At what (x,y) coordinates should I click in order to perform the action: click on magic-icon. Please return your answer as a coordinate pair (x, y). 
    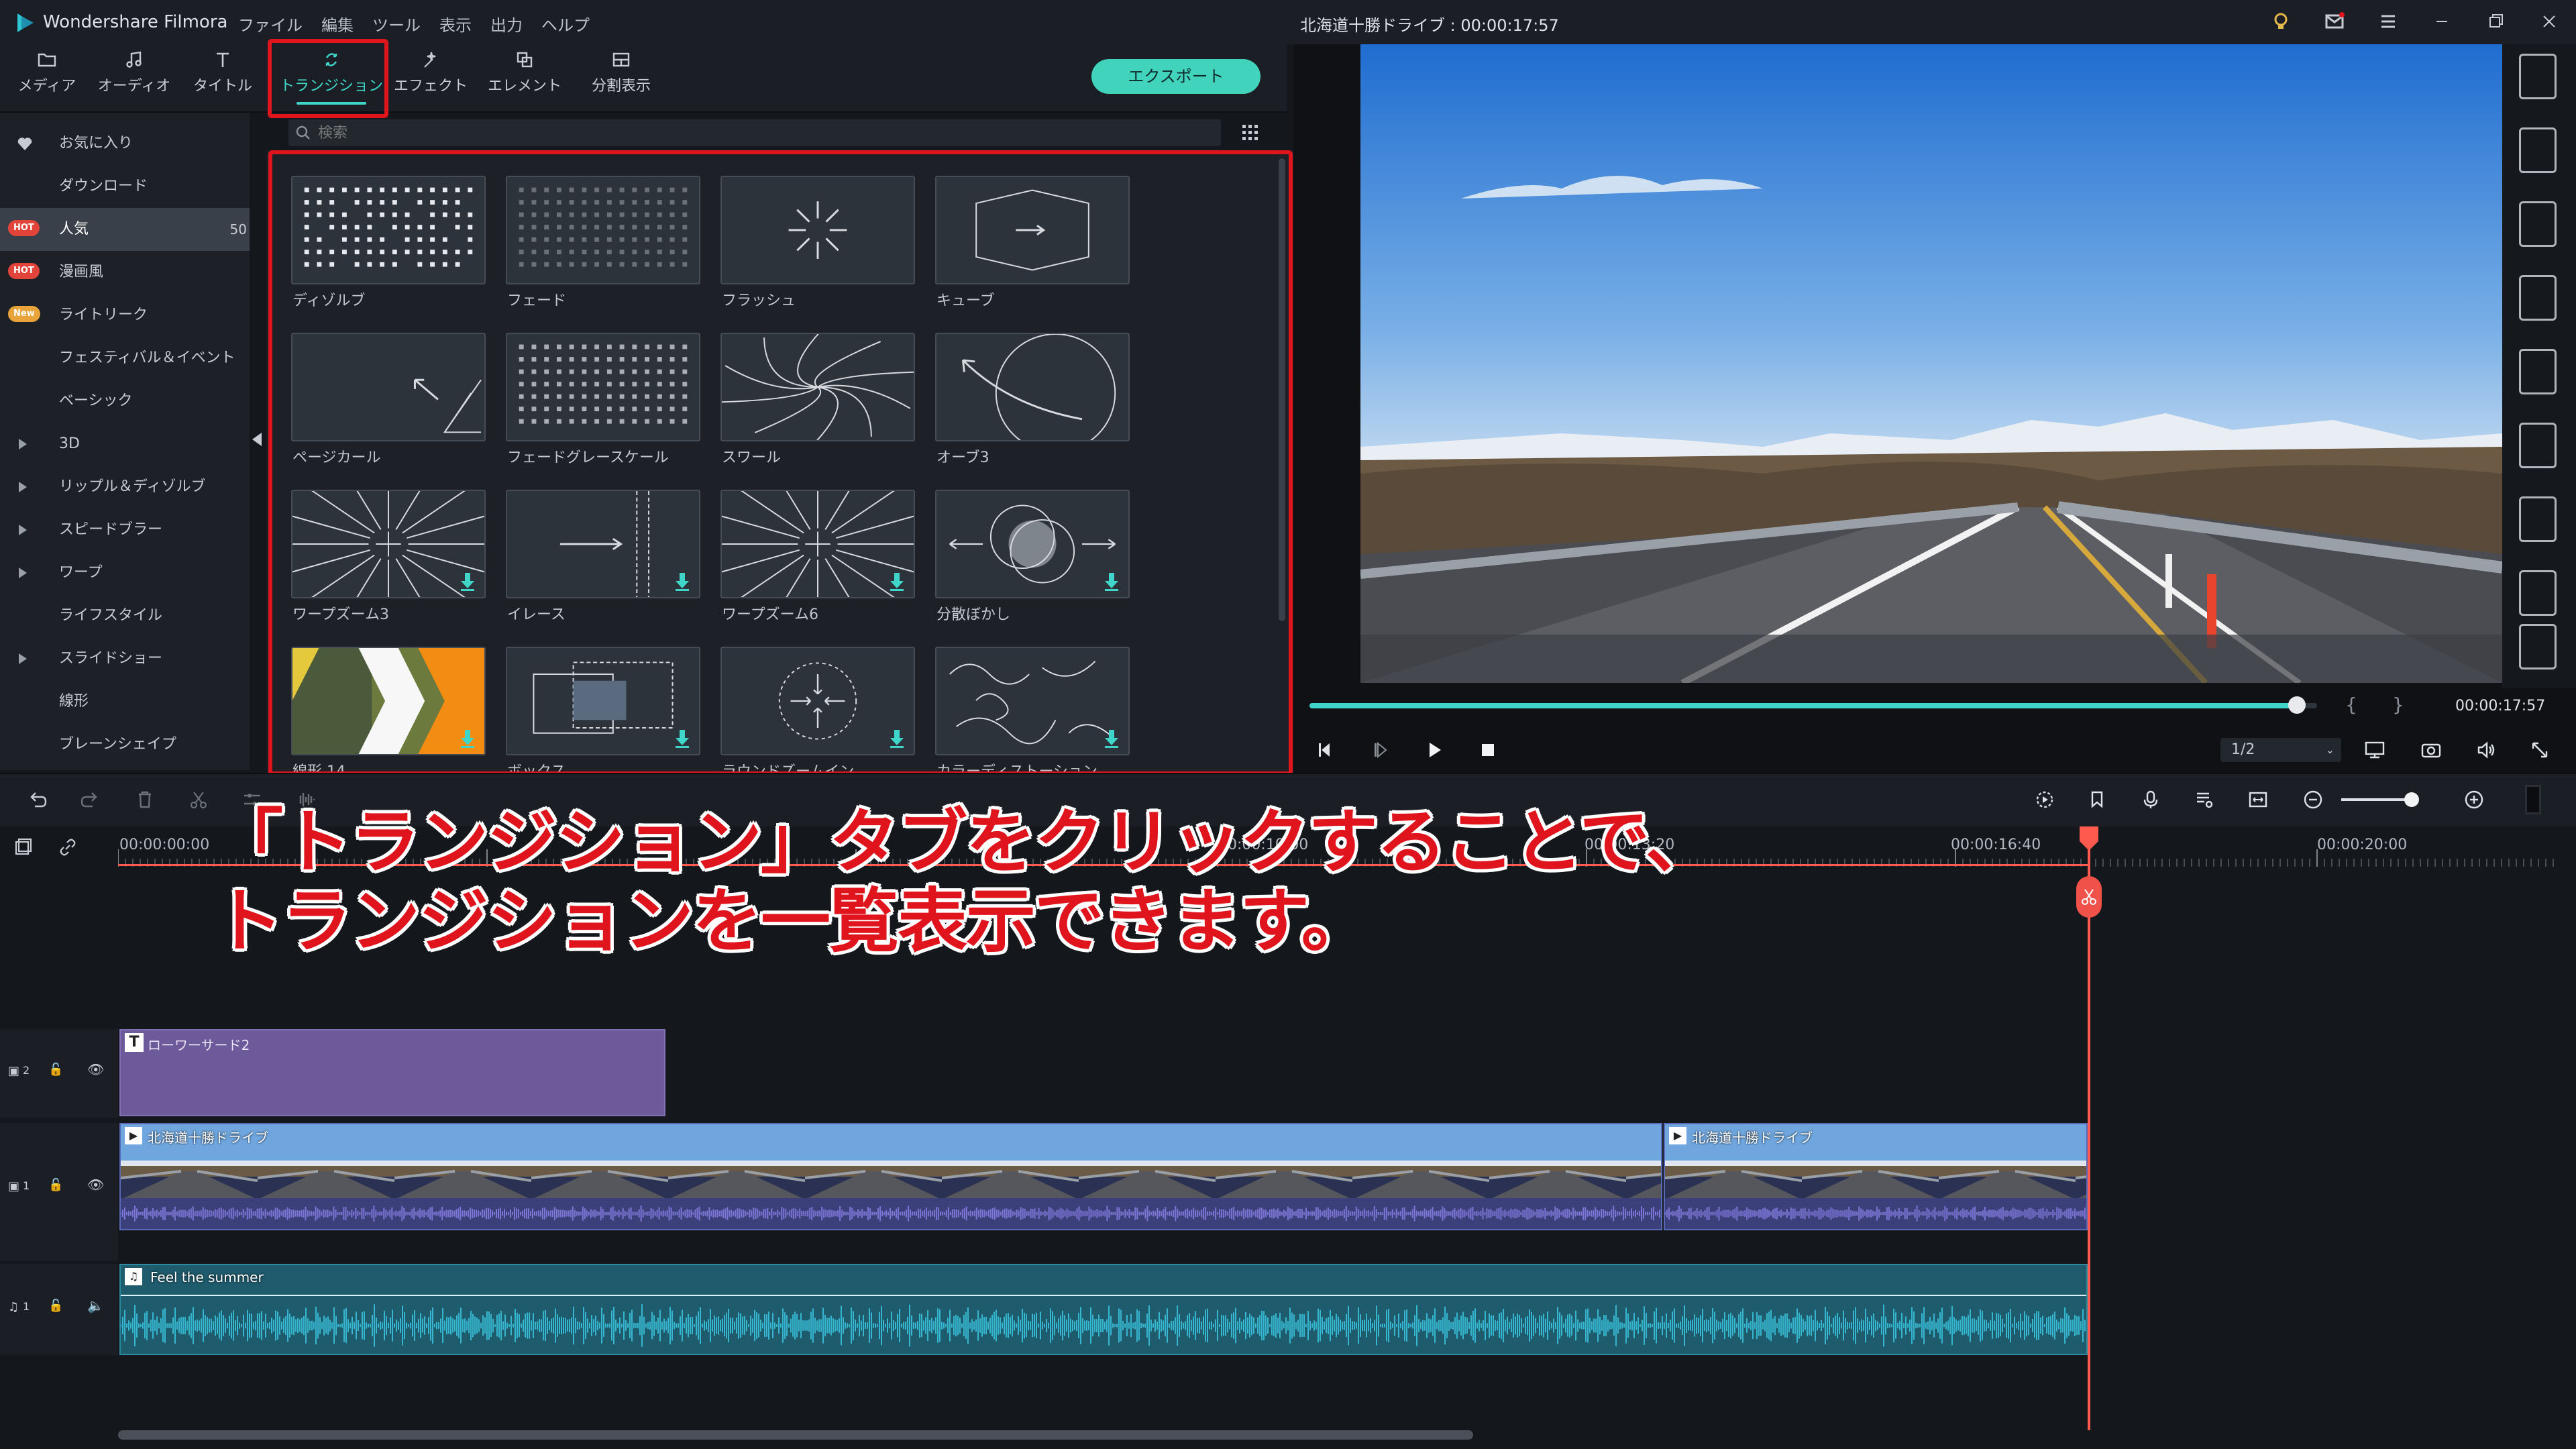
    Looking at the image, I should click on (430, 60).